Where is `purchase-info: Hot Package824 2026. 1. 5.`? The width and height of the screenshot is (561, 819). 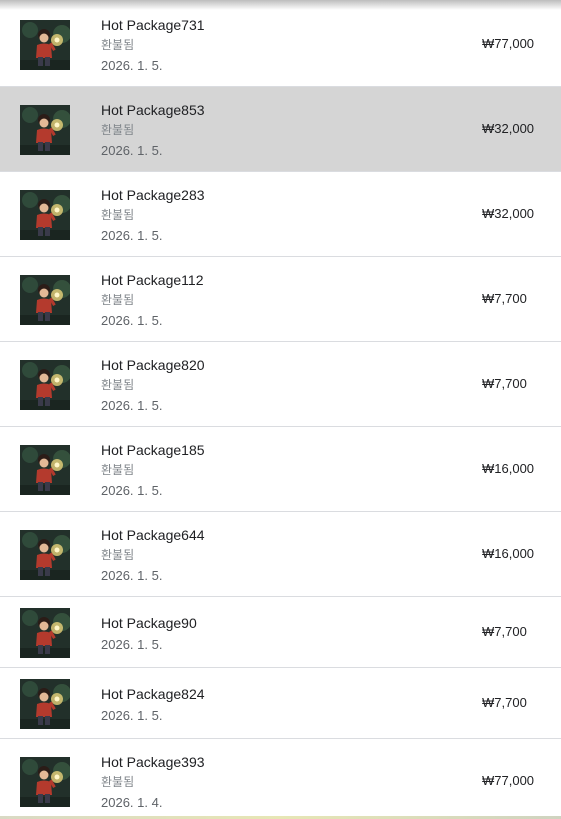 purchase-info: Hot Package824 2026. 1. 5. is located at coordinates (153, 704).